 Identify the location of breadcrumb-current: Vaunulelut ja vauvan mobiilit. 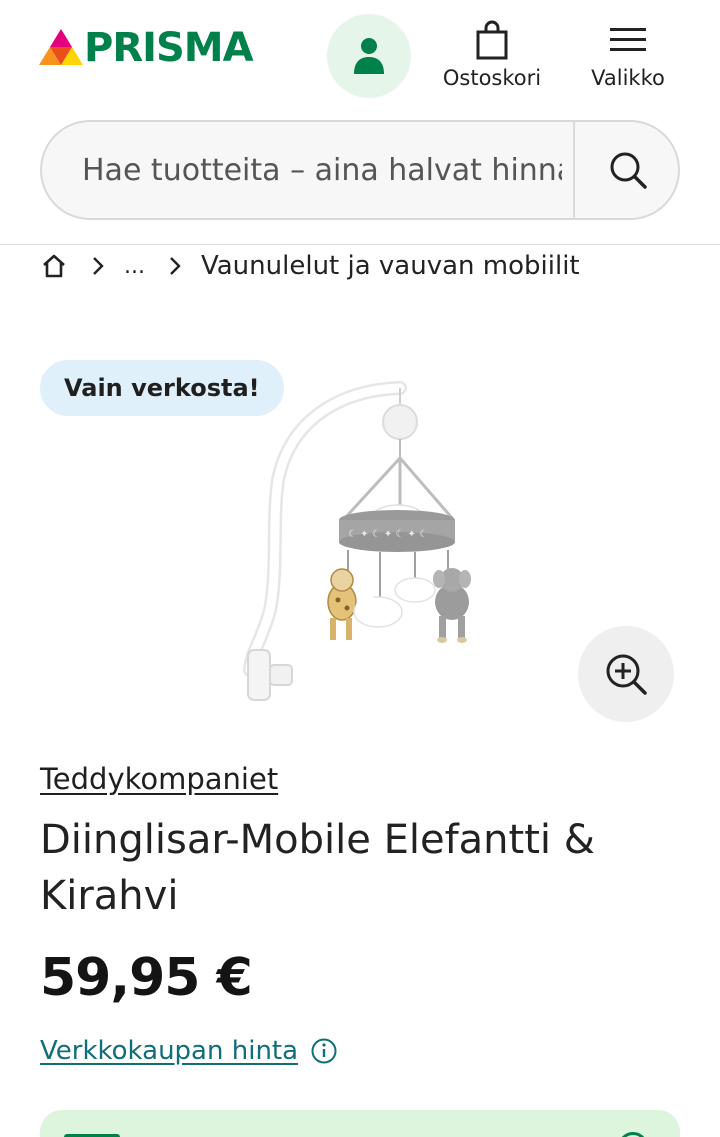
(390, 266).